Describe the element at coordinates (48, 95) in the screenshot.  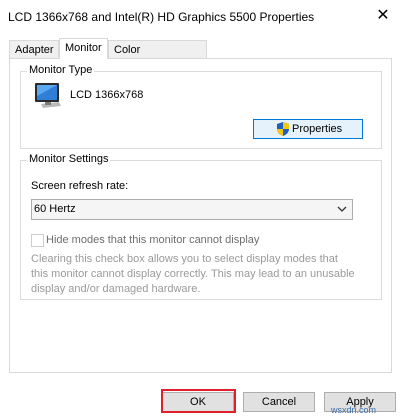
I see `monitor-icon` at that location.